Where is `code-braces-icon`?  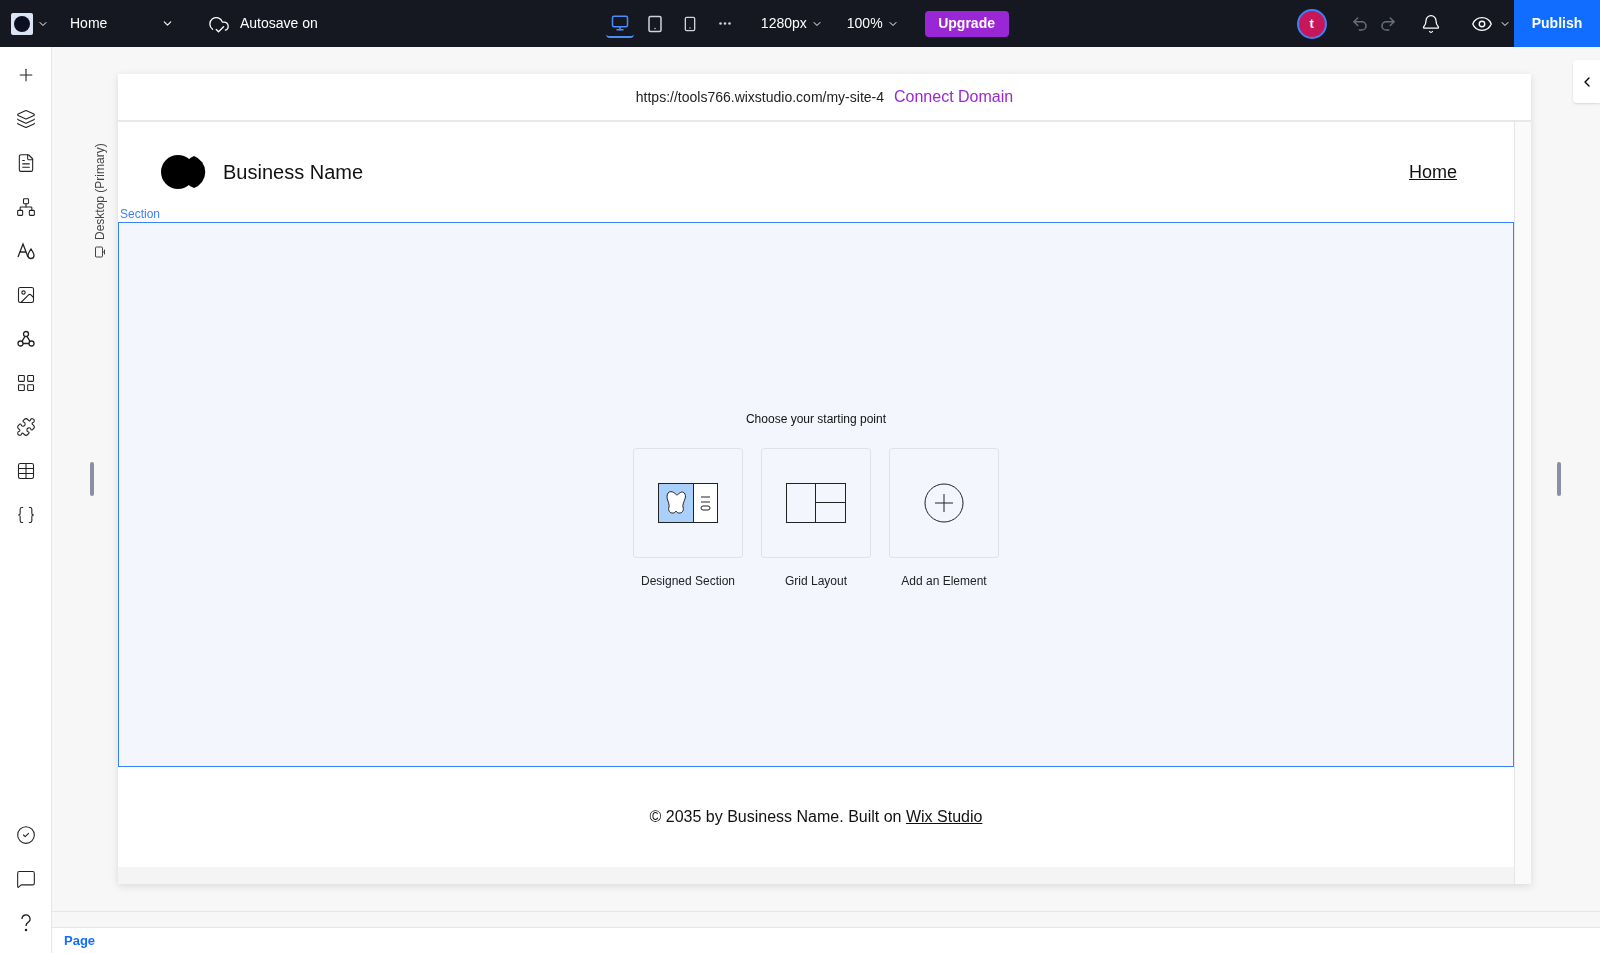
code-braces-icon is located at coordinates (25, 515).